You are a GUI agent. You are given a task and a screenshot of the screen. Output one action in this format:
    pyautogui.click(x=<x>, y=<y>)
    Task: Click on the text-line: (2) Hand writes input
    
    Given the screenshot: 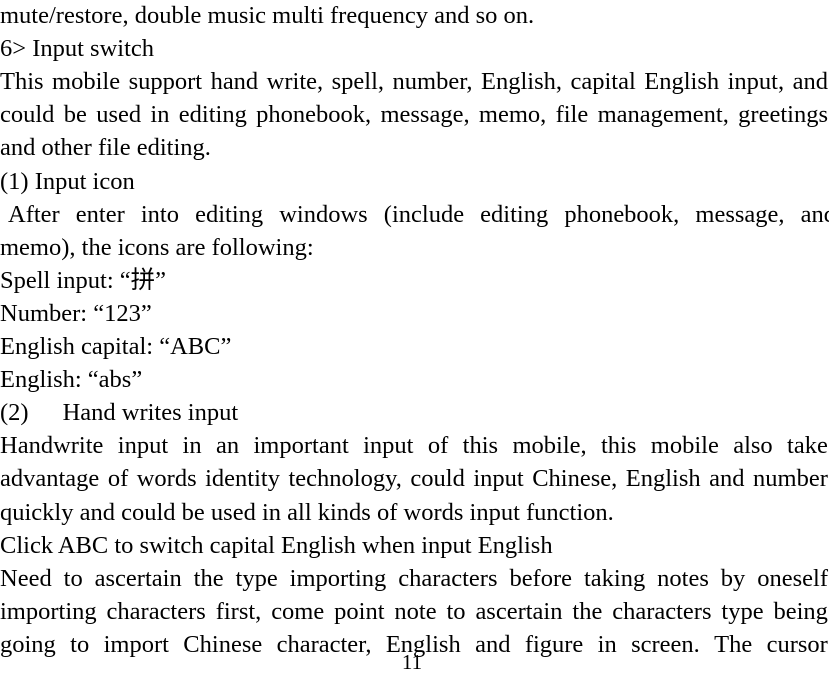 What is the action you would take?
    pyautogui.click(x=414, y=412)
    